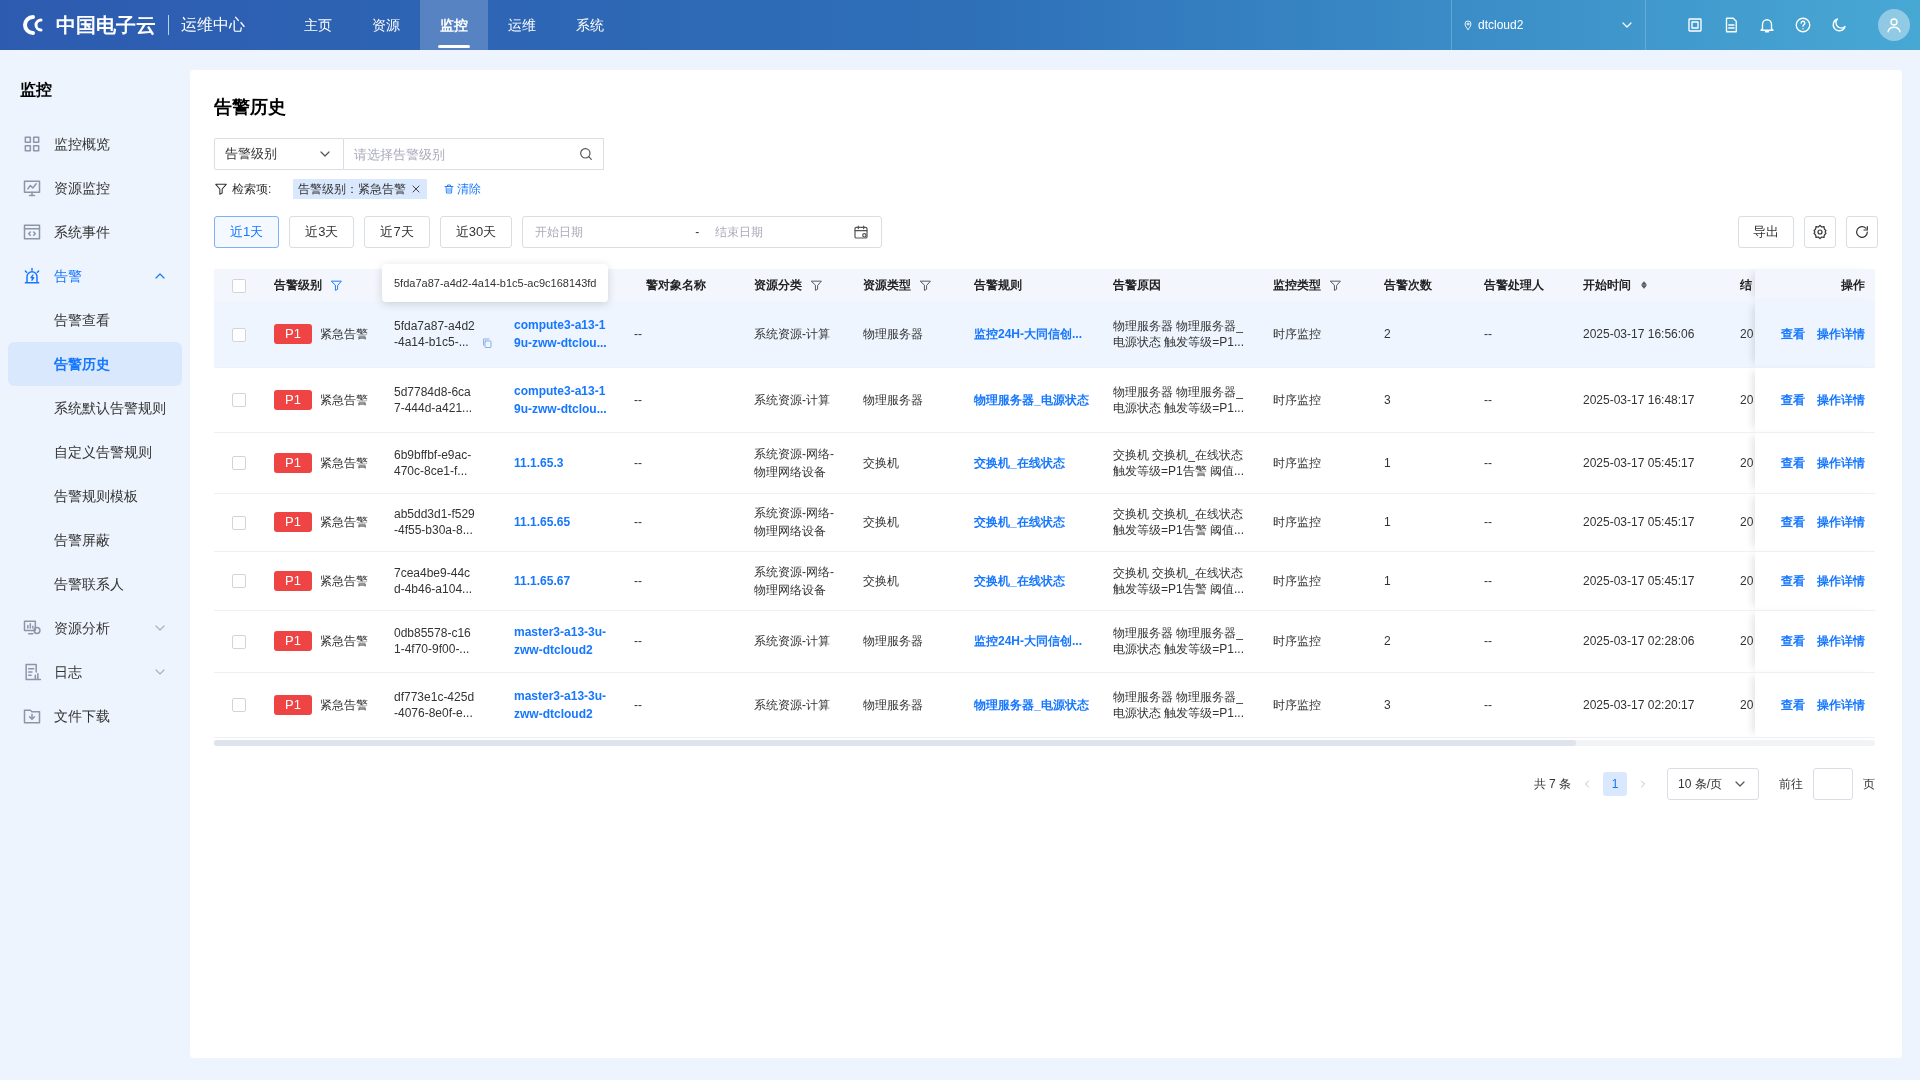 This screenshot has height=1080, width=1920. I want to click on sidebar-item: 资源分析, so click(95, 628).